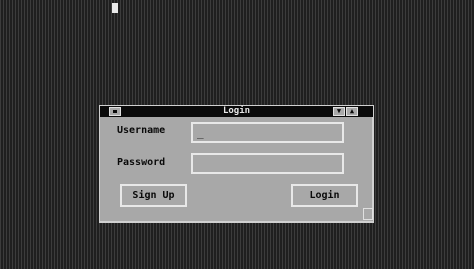 The width and height of the screenshot is (474, 269). Describe the element at coordinates (115, 8) in the screenshot. I see `text-cursor-block` at that location.